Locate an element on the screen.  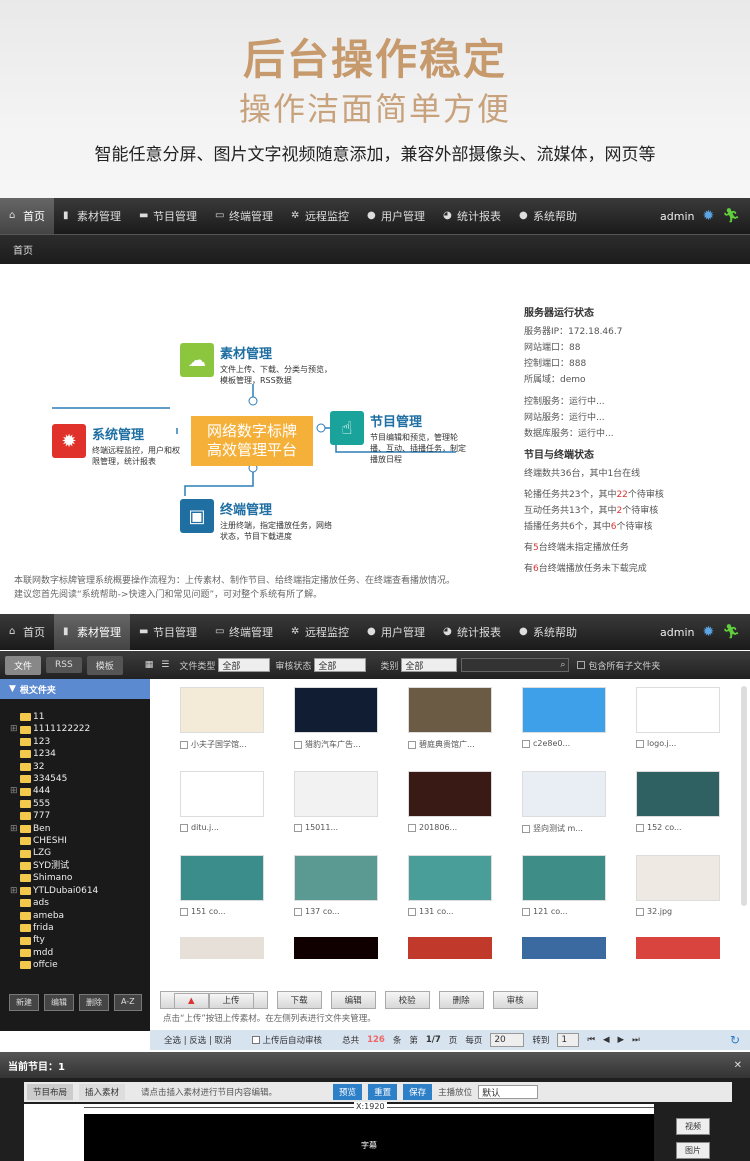
close-icon: ✕ is located at coordinates (738, 1065).